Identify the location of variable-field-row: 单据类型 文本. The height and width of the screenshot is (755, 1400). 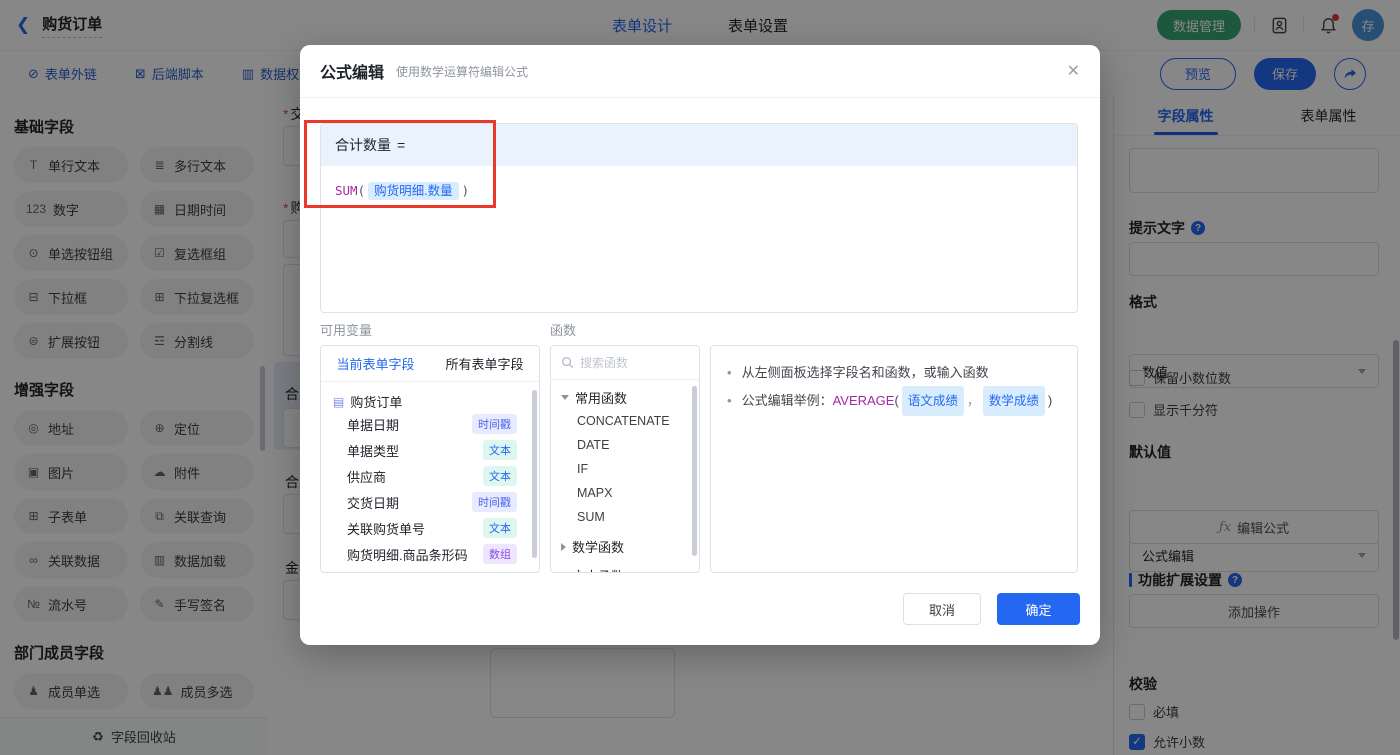
(430, 450).